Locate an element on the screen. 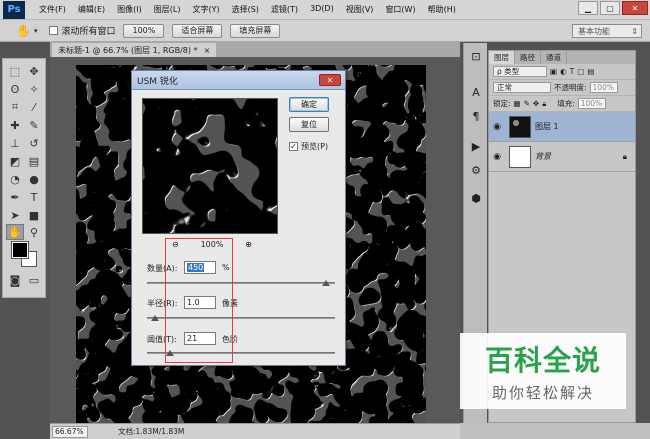 Image resolution: width=650 pixels, height=439 pixels. close-icon: × is located at coordinates (207, 50).